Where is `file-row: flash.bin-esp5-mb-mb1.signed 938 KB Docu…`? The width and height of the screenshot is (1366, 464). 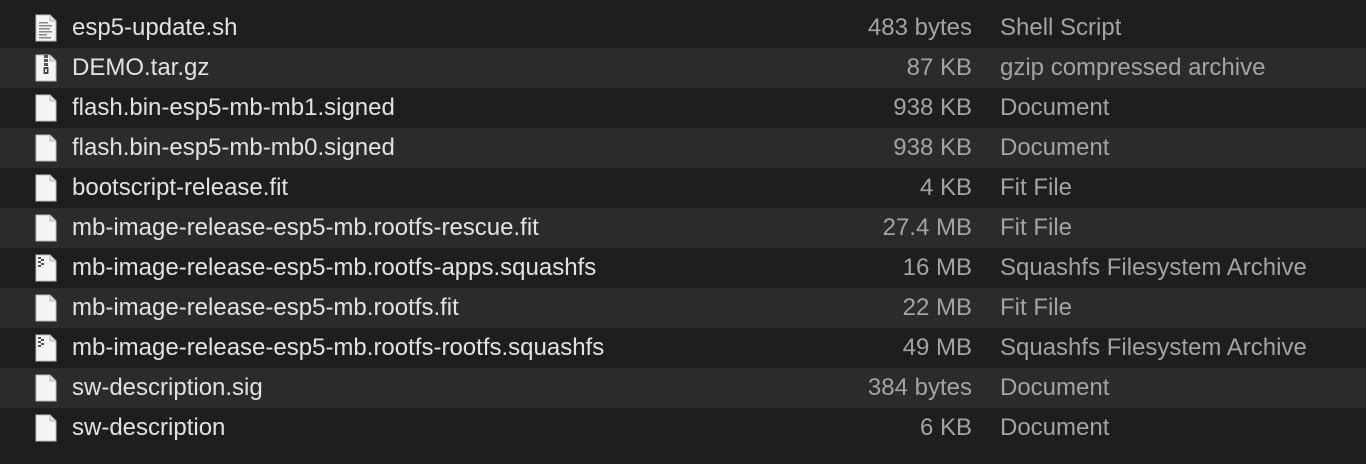
file-row: flash.bin-esp5-mb-mb1.signed 938 KB Docu… is located at coordinates (683, 108).